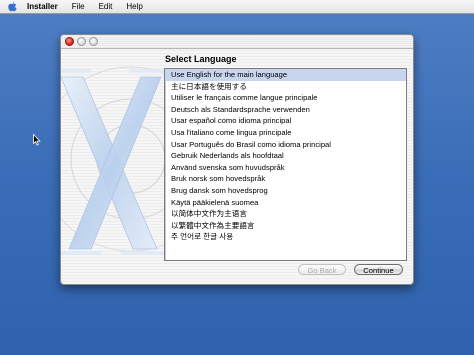 The width and height of the screenshot is (474, 355). What do you see at coordinates (285, 156) in the screenshot?
I see `list-item: Gebruik Nederlands als hoofdtaal` at bounding box center [285, 156].